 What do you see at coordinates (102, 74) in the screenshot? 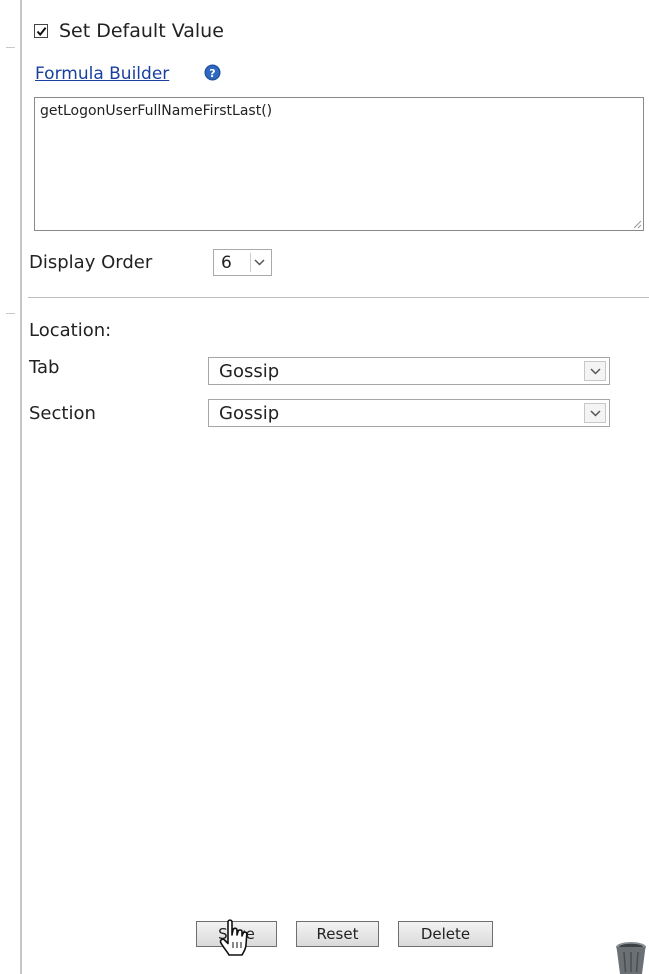
I see `formula-builder-link: Formula Builder` at bounding box center [102, 74].